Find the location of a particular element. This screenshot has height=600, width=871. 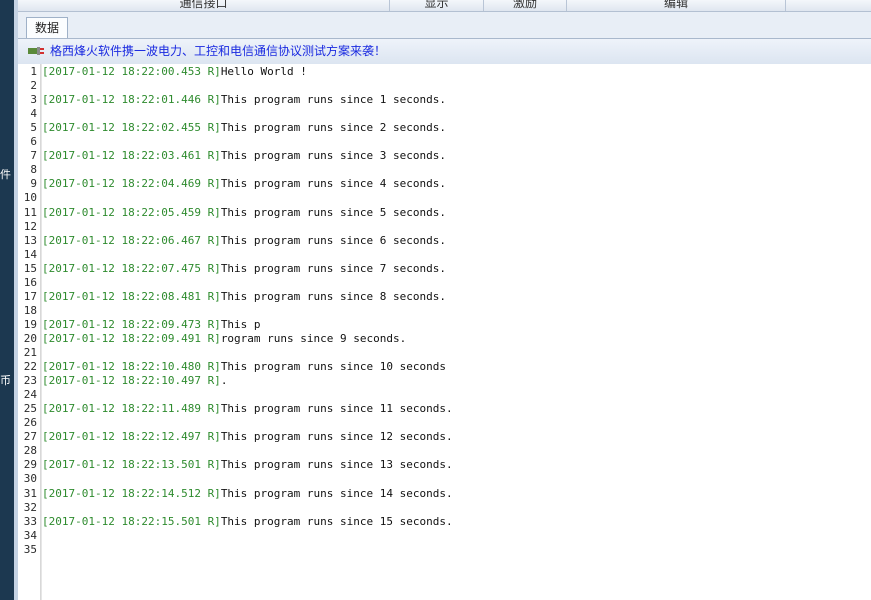

log-timestamp: [2017-01-12 18:22:08.481 R] is located at coordinates (131, 296).